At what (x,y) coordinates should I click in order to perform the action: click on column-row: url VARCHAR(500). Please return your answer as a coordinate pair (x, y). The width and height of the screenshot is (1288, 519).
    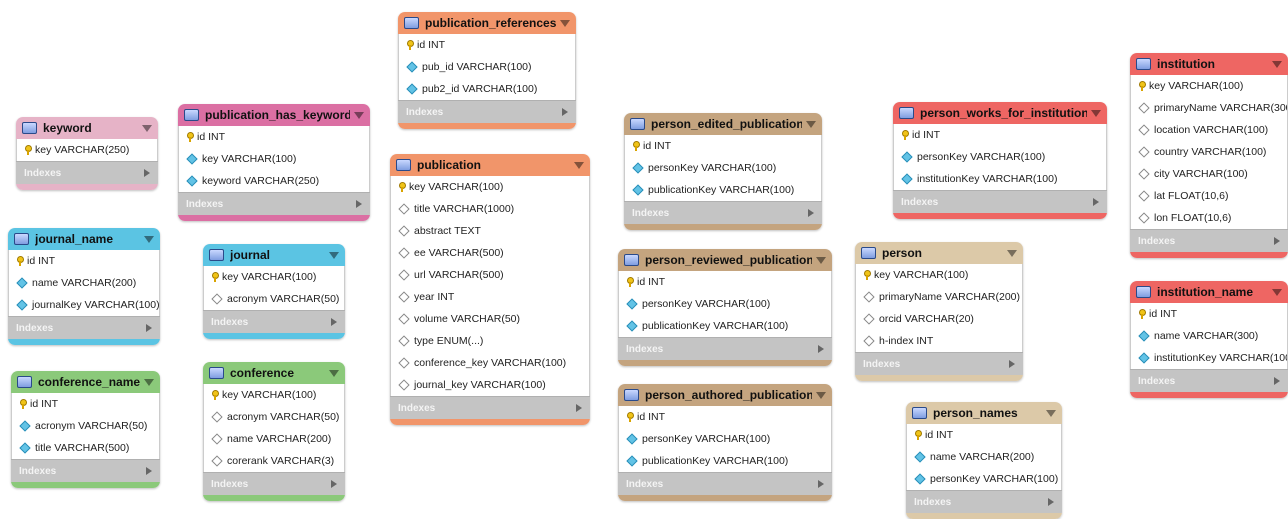
    Looking at the image, I should click on (490, 275).